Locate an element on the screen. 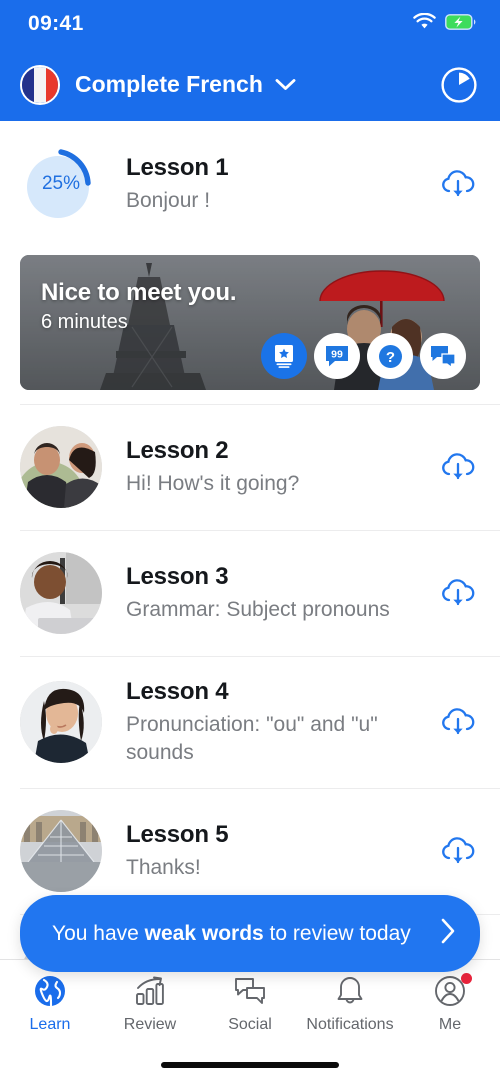  lesson-subtitle: Thanks! is located at coordinates (163, 867).